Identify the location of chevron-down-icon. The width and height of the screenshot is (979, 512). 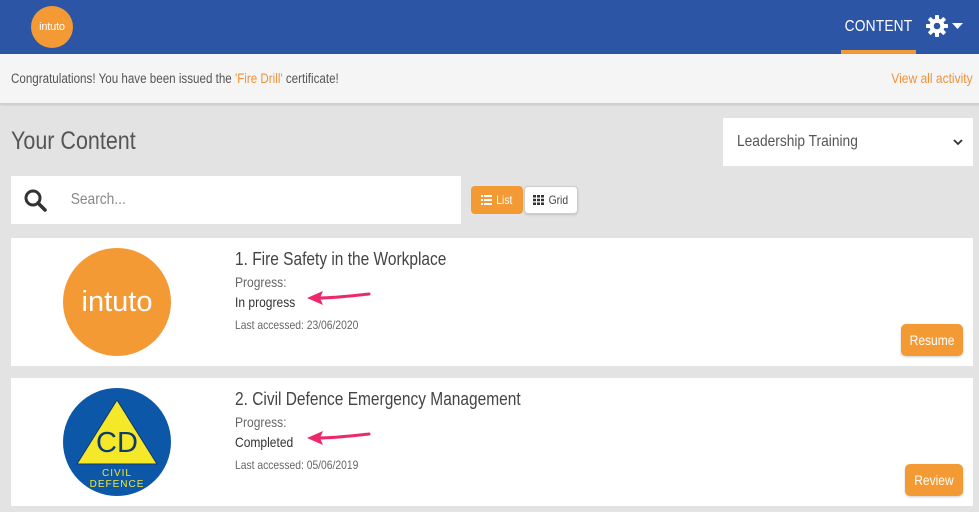
(958, 142).